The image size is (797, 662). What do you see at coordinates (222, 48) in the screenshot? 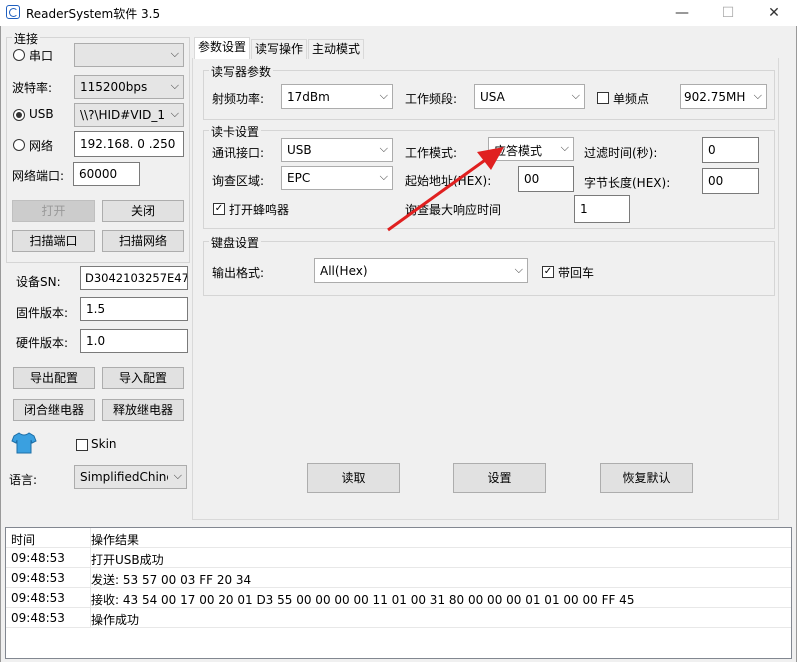
I see `tab-parameters: 参数设置` at bounding box center [222, 48].